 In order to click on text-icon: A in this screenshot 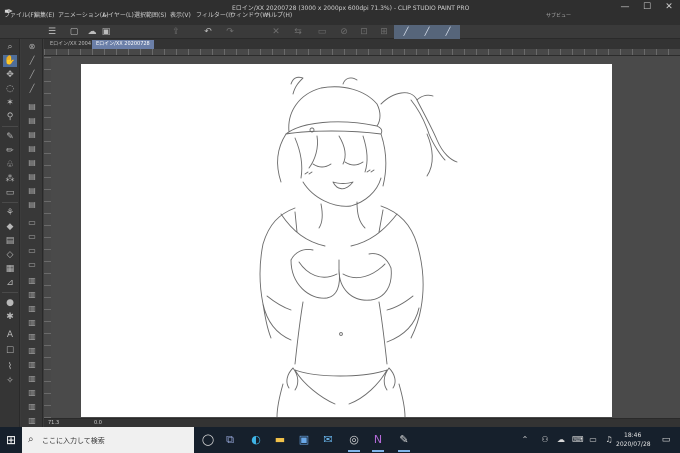, I will do `click(10, 335)`.